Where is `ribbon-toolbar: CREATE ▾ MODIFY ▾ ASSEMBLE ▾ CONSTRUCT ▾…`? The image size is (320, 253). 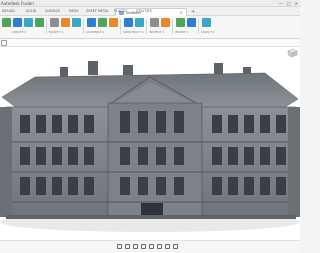 ribbon-toolbar: CREATE ▾ MODIFY ▾ ASSEMBLE ▾ CONSTRUCT ▾… is located at coordinates (150, 27).